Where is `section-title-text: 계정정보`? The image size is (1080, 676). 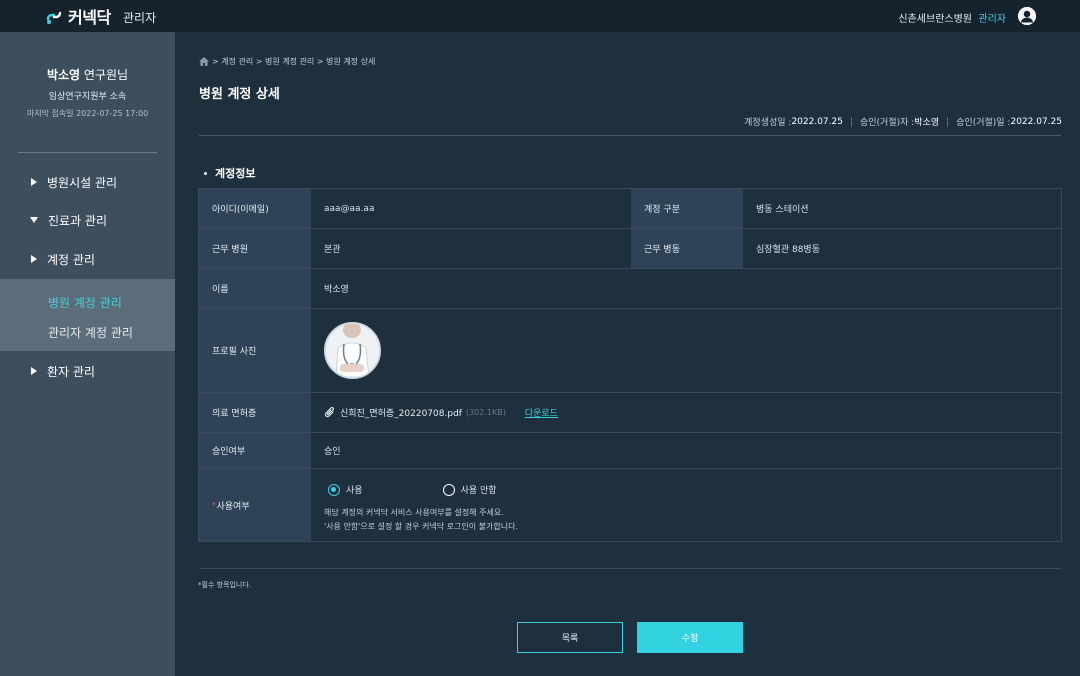
section-title-text: 계정정보 is located at coordinates (235, 173).